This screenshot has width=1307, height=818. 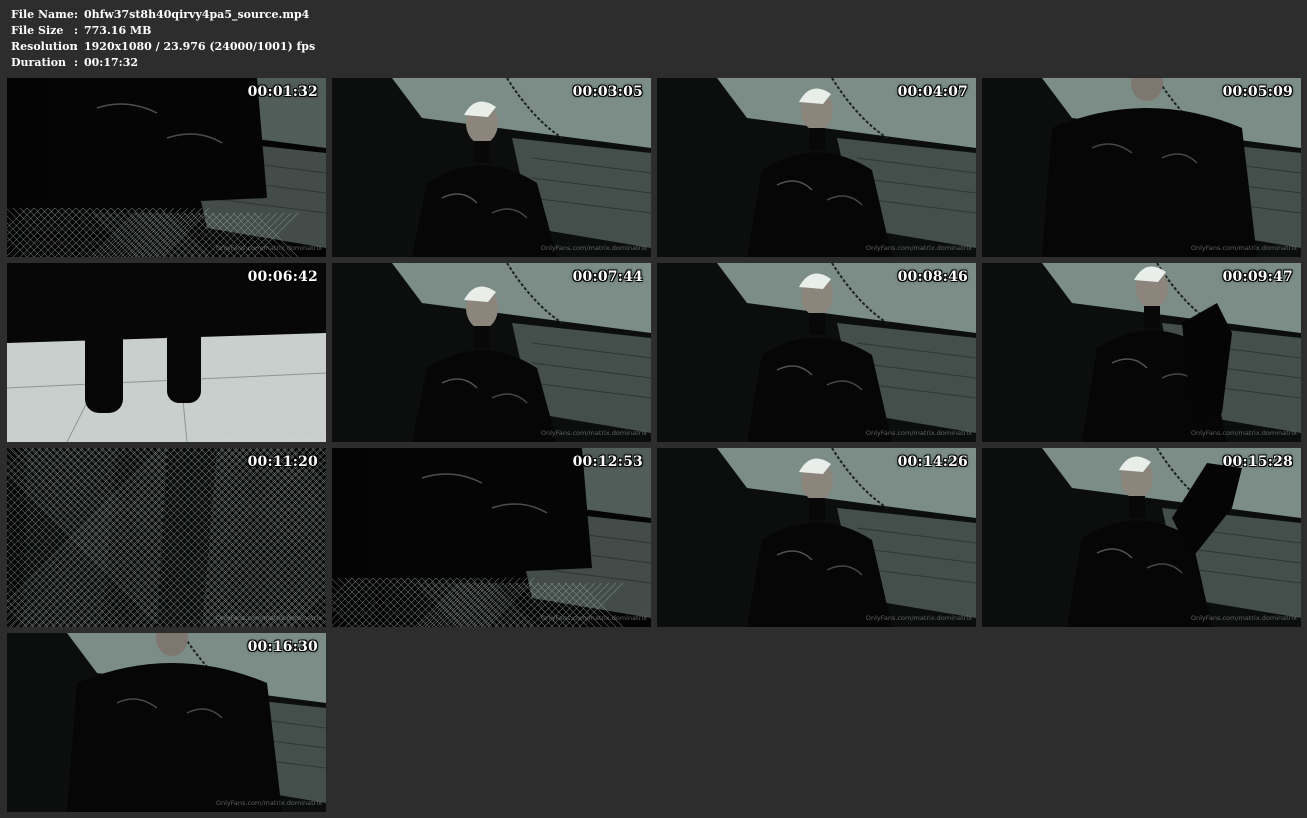 What do you see at coordinates (42, 14) in the screenshot?
I see `file-info-label: File Name` at bounding box center [42, 14].